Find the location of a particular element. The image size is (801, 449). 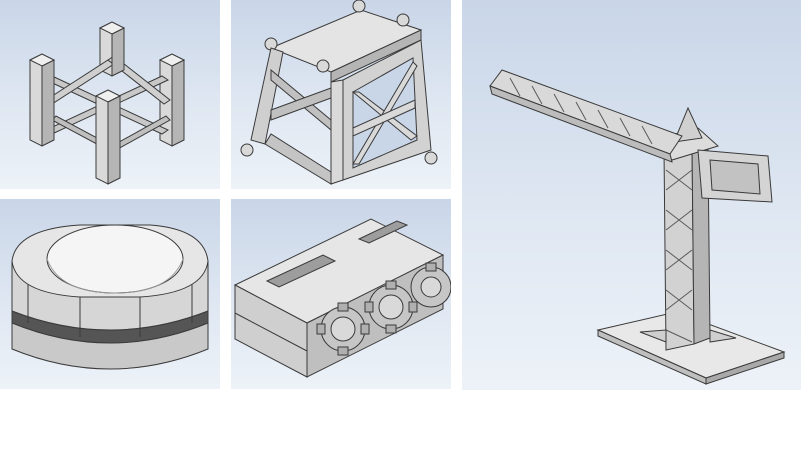

tower-section-model is located at coordinates (107, 103).